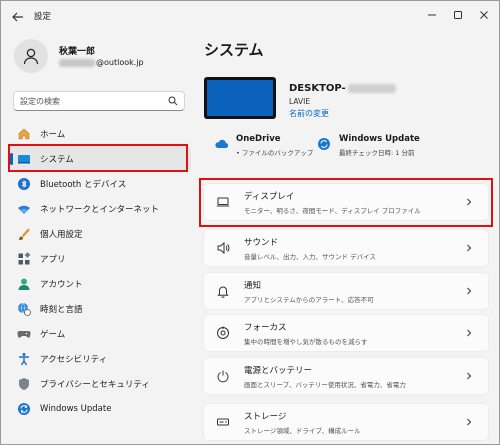 The width and height of the screenshot is (500, 445). I want to click on card-subtitle: 画面とスリープ、バッテリー使用状況、省電力、省電力, so click(325, 384).